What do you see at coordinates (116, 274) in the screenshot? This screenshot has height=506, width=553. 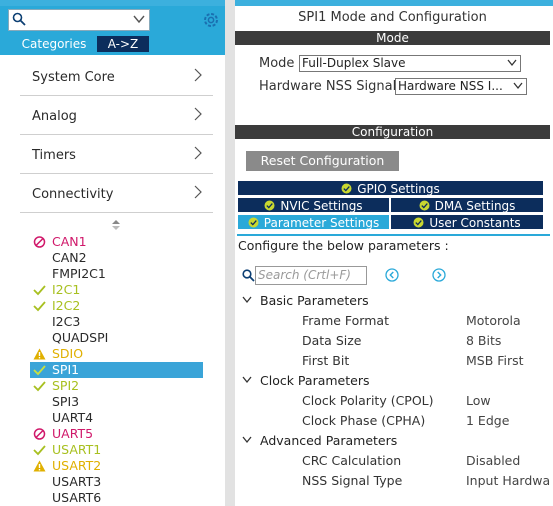 I see `peripheral-item-fmpi2c1: FMPI2C1` at bounding box center [116, 274].